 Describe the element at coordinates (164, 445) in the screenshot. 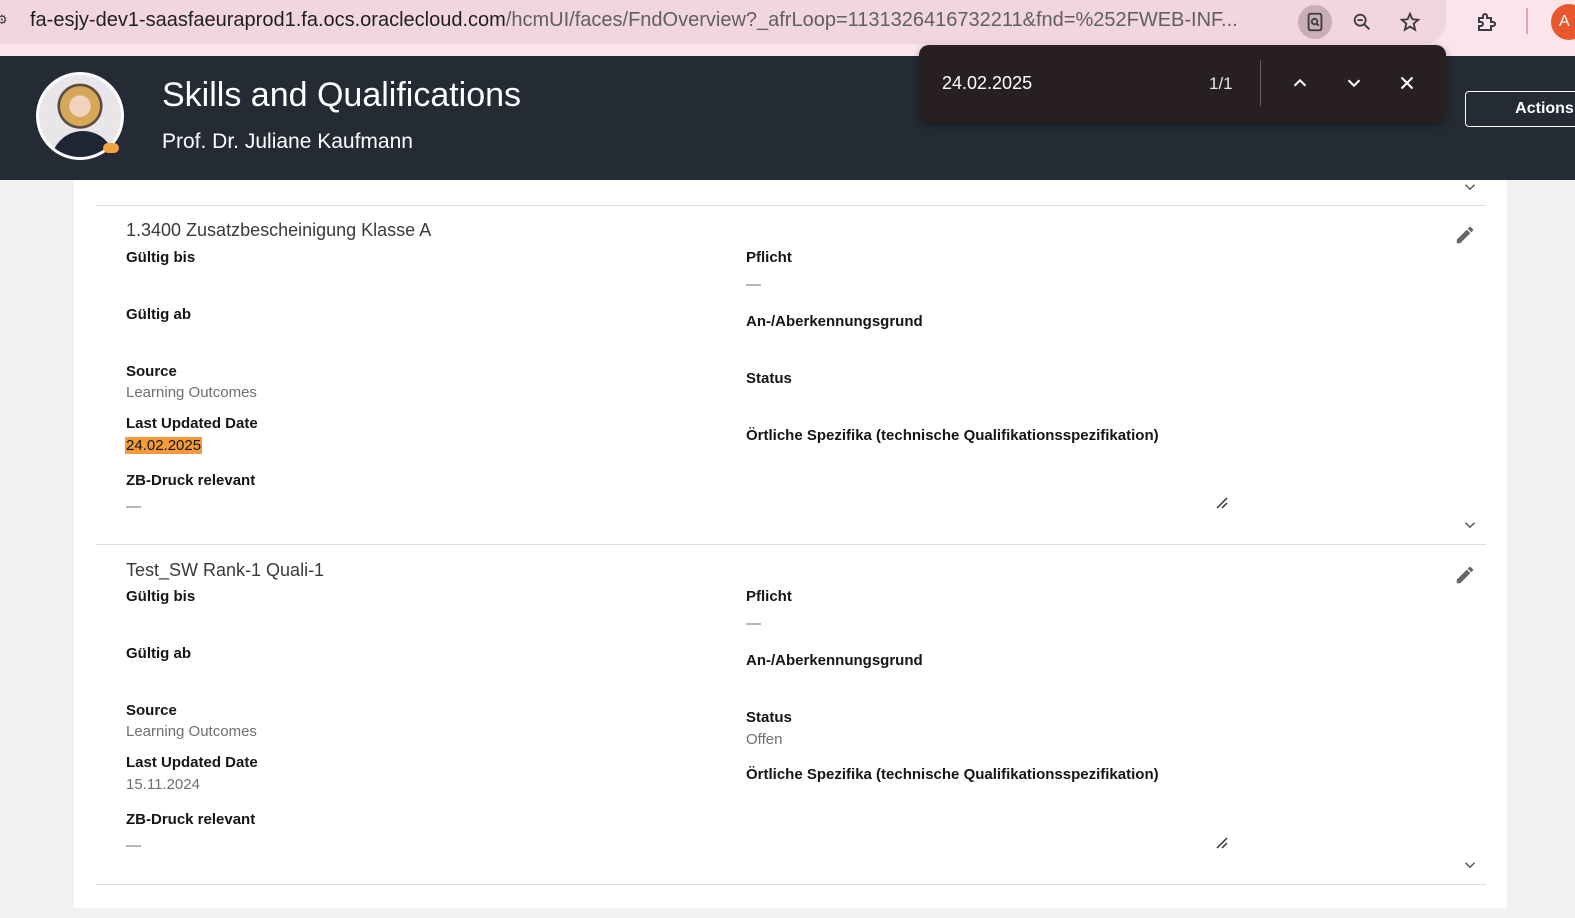

I see `last-updated-value: 24.02.2025` at that location.